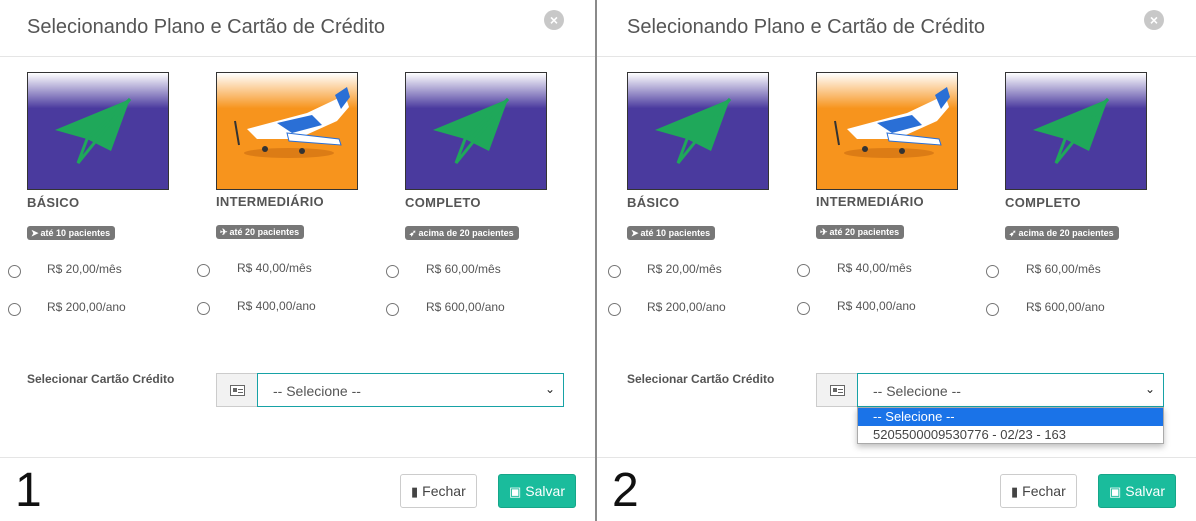  What do you see at coordinates (1010, 435) in the screenshot?
I see `dropdown-option-card: 5205500009530776 - 02/23 - 163` at bounding box center [1010, 435].